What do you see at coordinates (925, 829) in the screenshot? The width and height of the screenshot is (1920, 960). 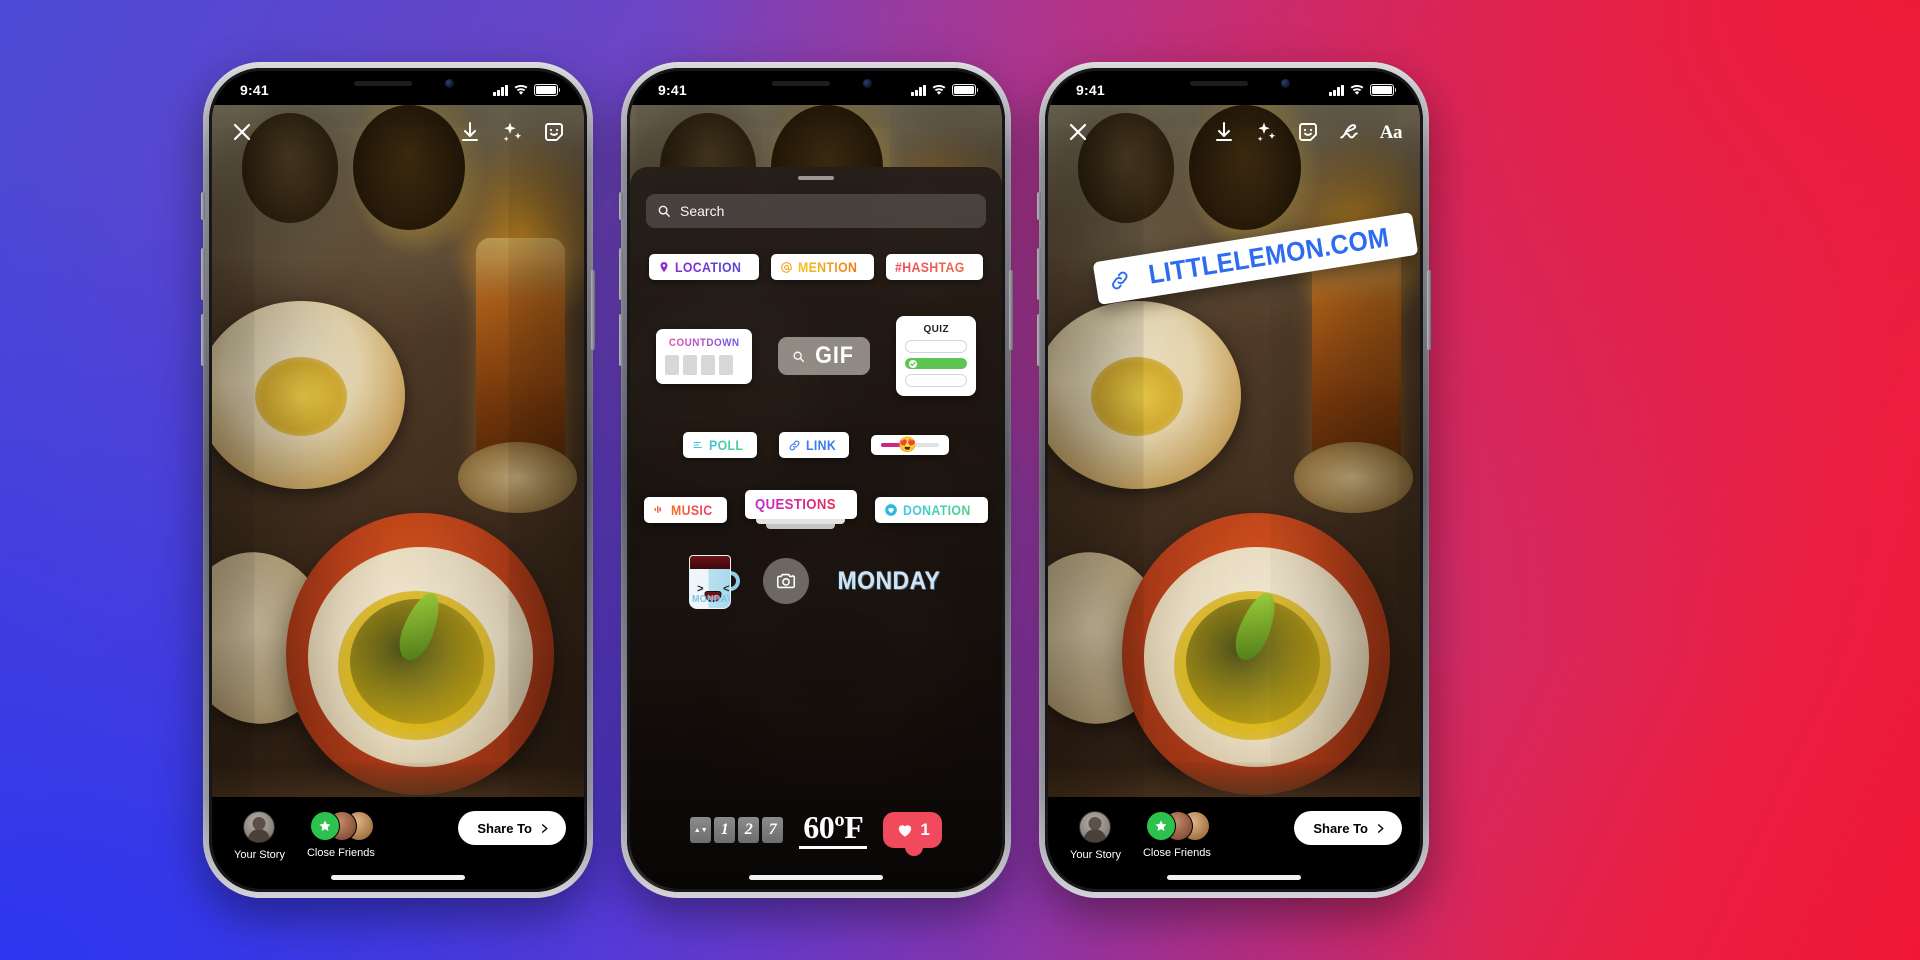 I see `like-count: 1` at bounding box center [925, 829].